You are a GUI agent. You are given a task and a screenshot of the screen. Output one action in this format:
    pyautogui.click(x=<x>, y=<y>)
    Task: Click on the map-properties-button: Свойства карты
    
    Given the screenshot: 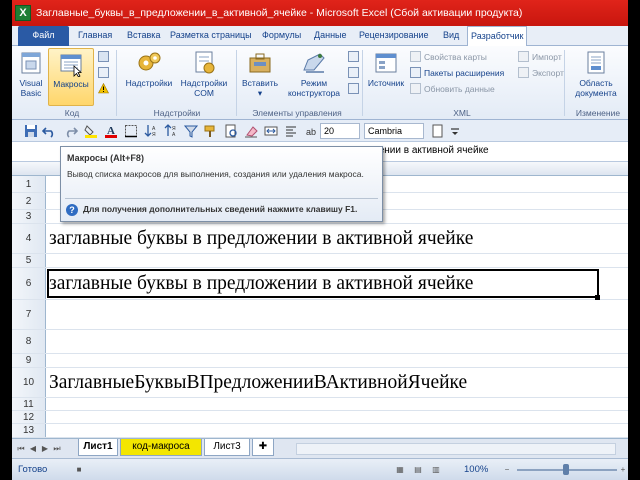 What is the action you would take?
    pyautogui.click(x=448, y=57)
    